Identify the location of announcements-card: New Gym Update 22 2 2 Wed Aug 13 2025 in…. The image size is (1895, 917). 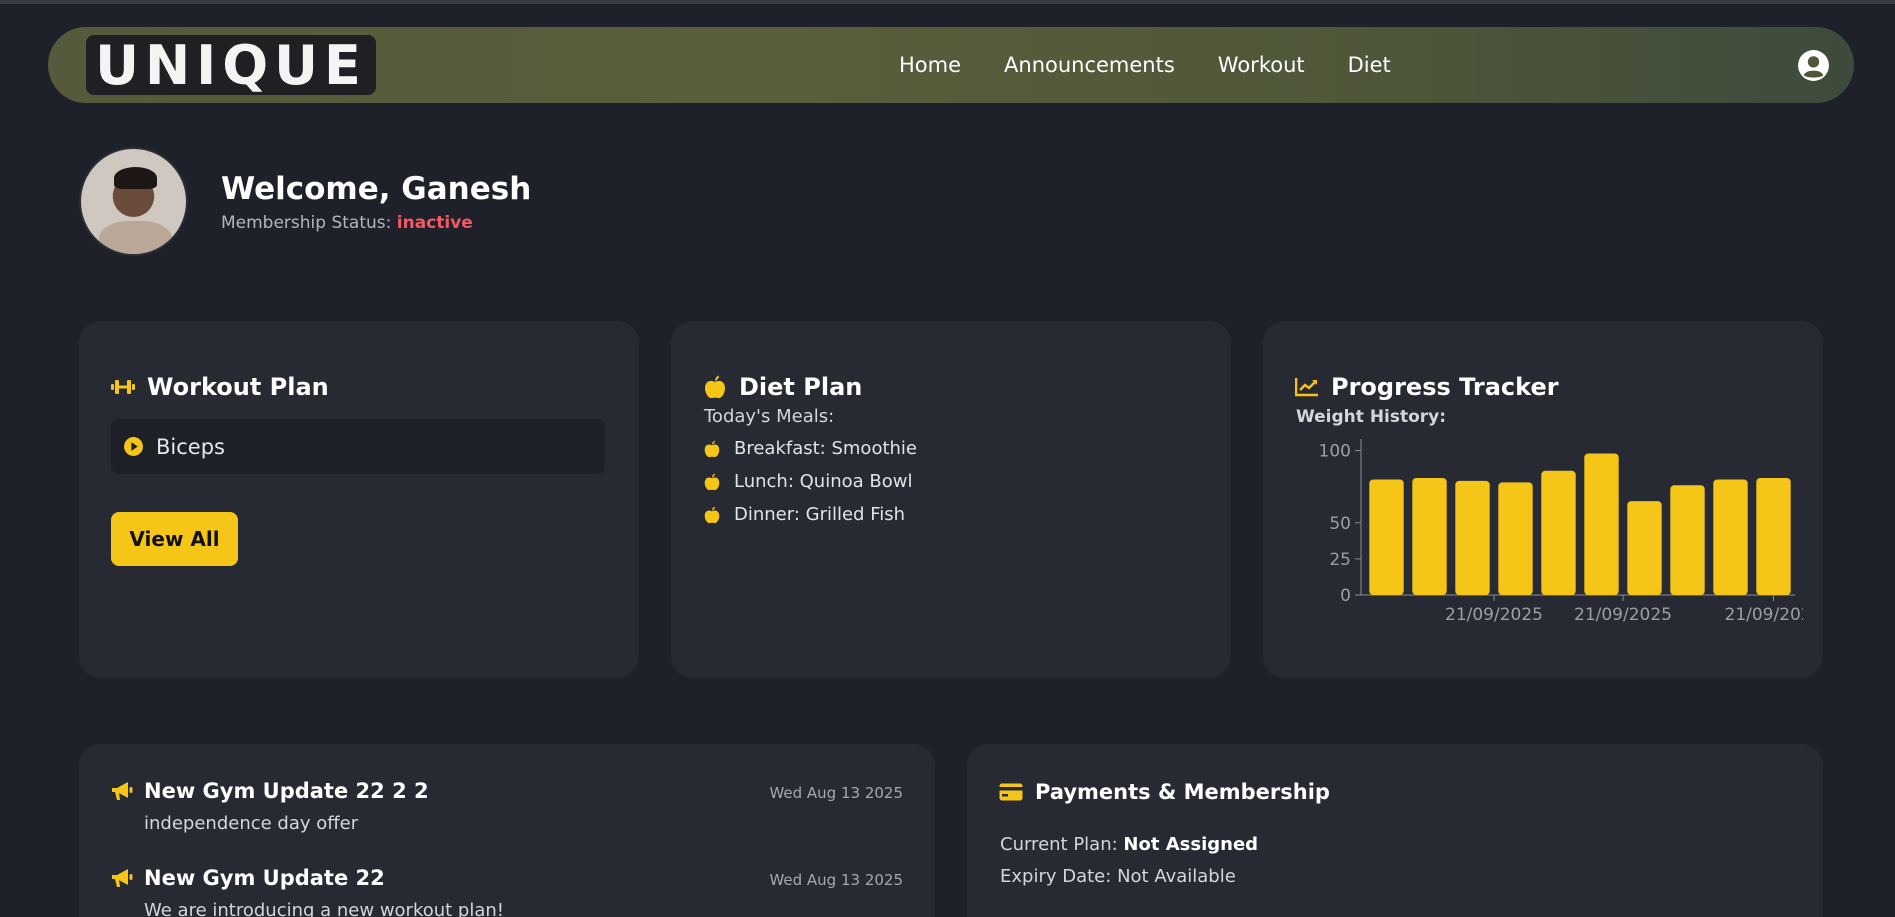
(507, 830).